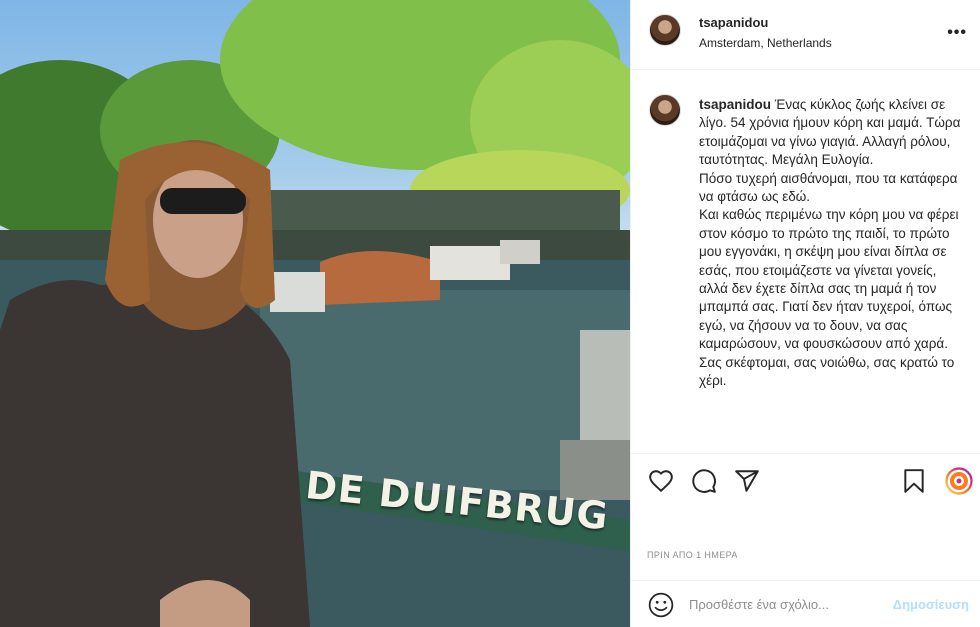 The width and height of the screenshot is (980, 627). I want to click on comment-input, so click(789, 604).